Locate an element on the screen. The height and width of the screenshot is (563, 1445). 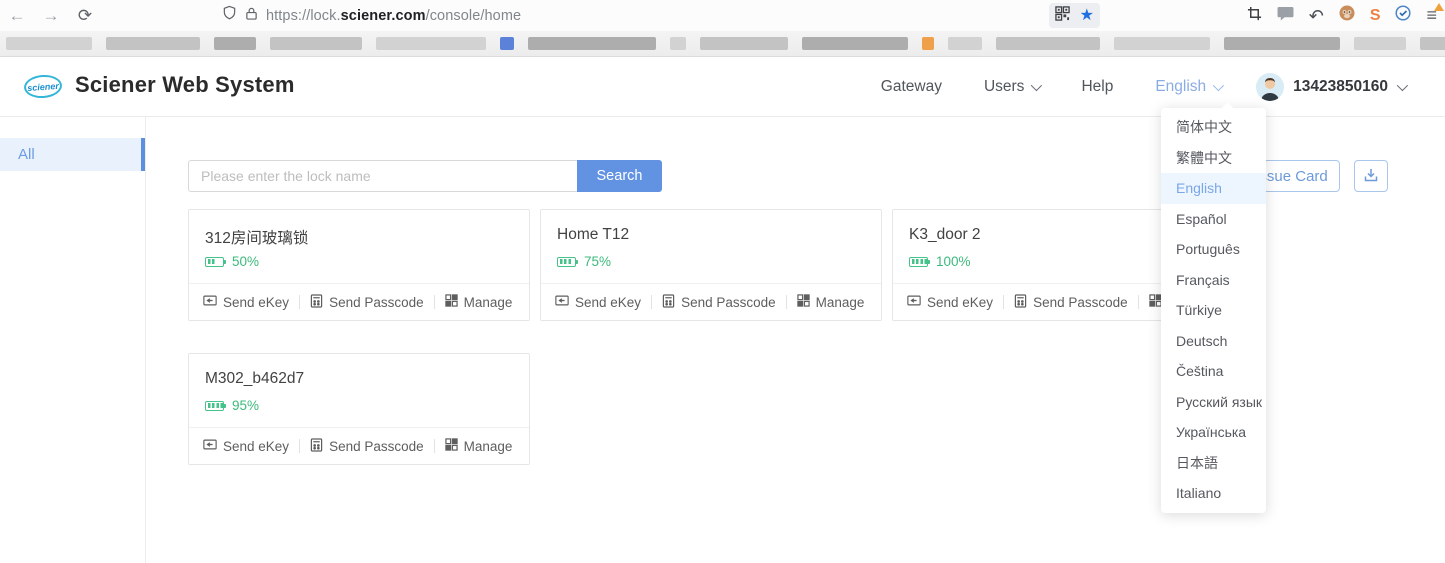
nav-help: Help is located at coordinates (1097, 87).